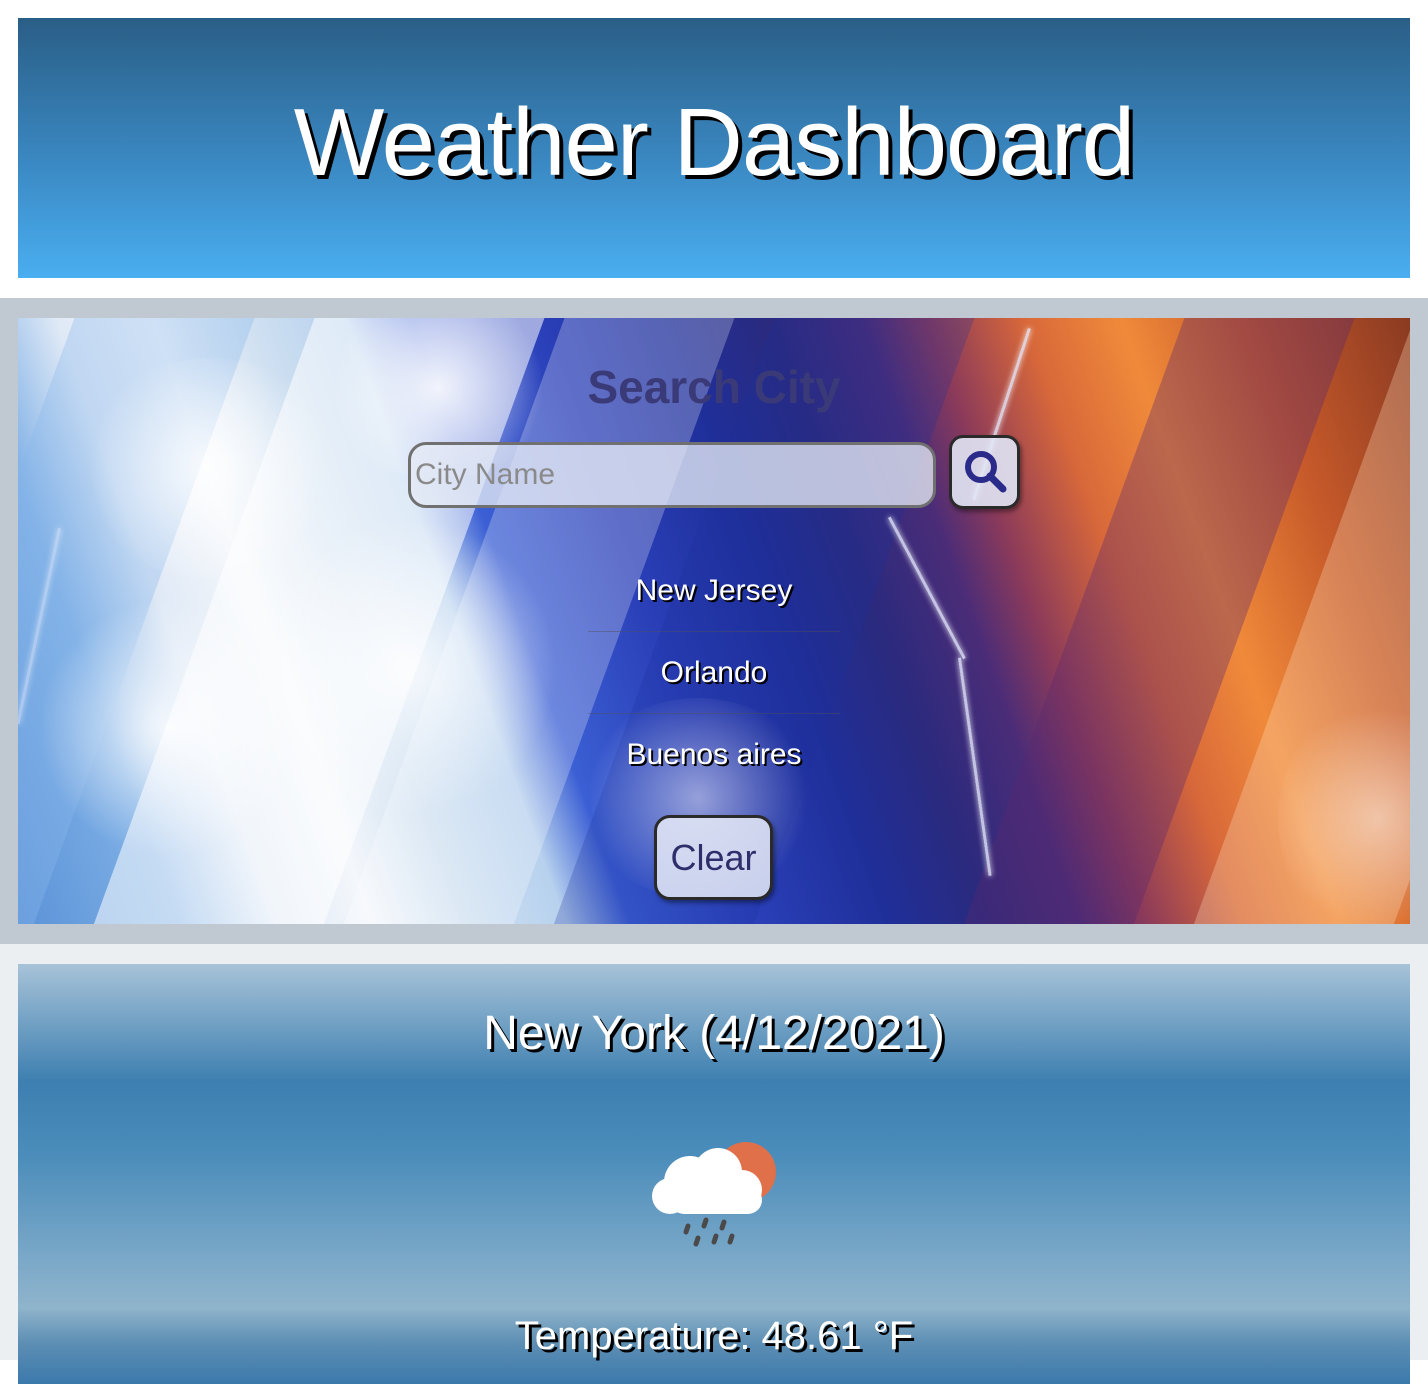  I want to click on rain-cloud-sun-icon, so click(715, 1189).